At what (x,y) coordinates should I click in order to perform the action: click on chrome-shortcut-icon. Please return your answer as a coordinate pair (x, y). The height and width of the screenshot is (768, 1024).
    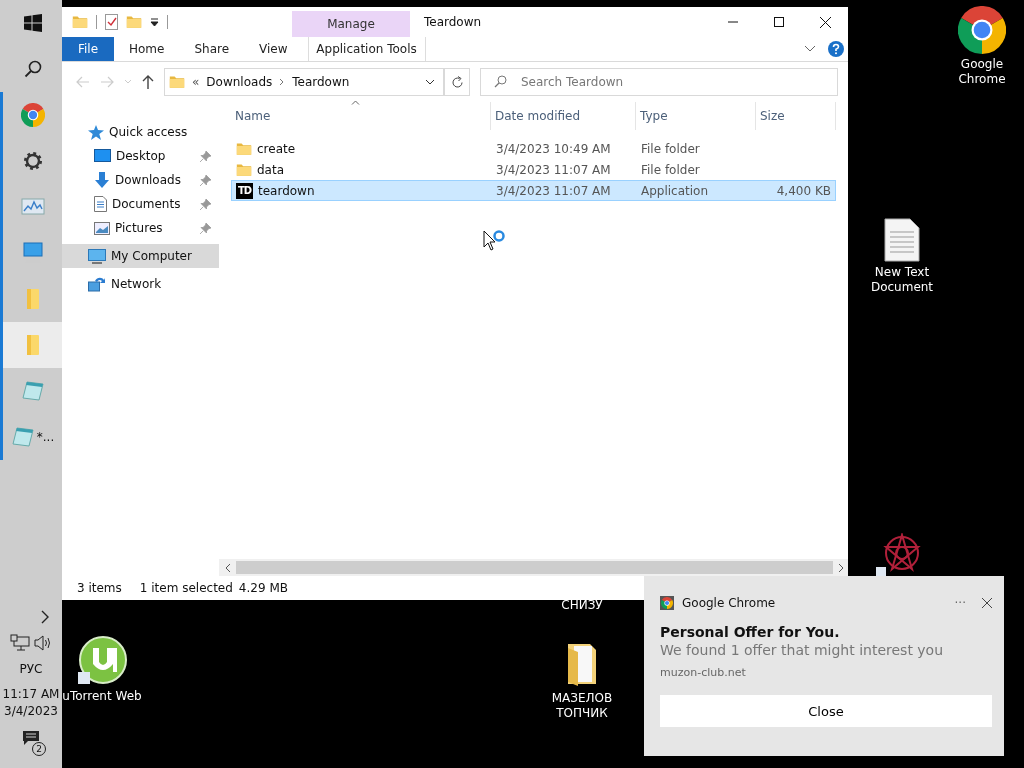
    Looking at the image, I should click on (982, 30).